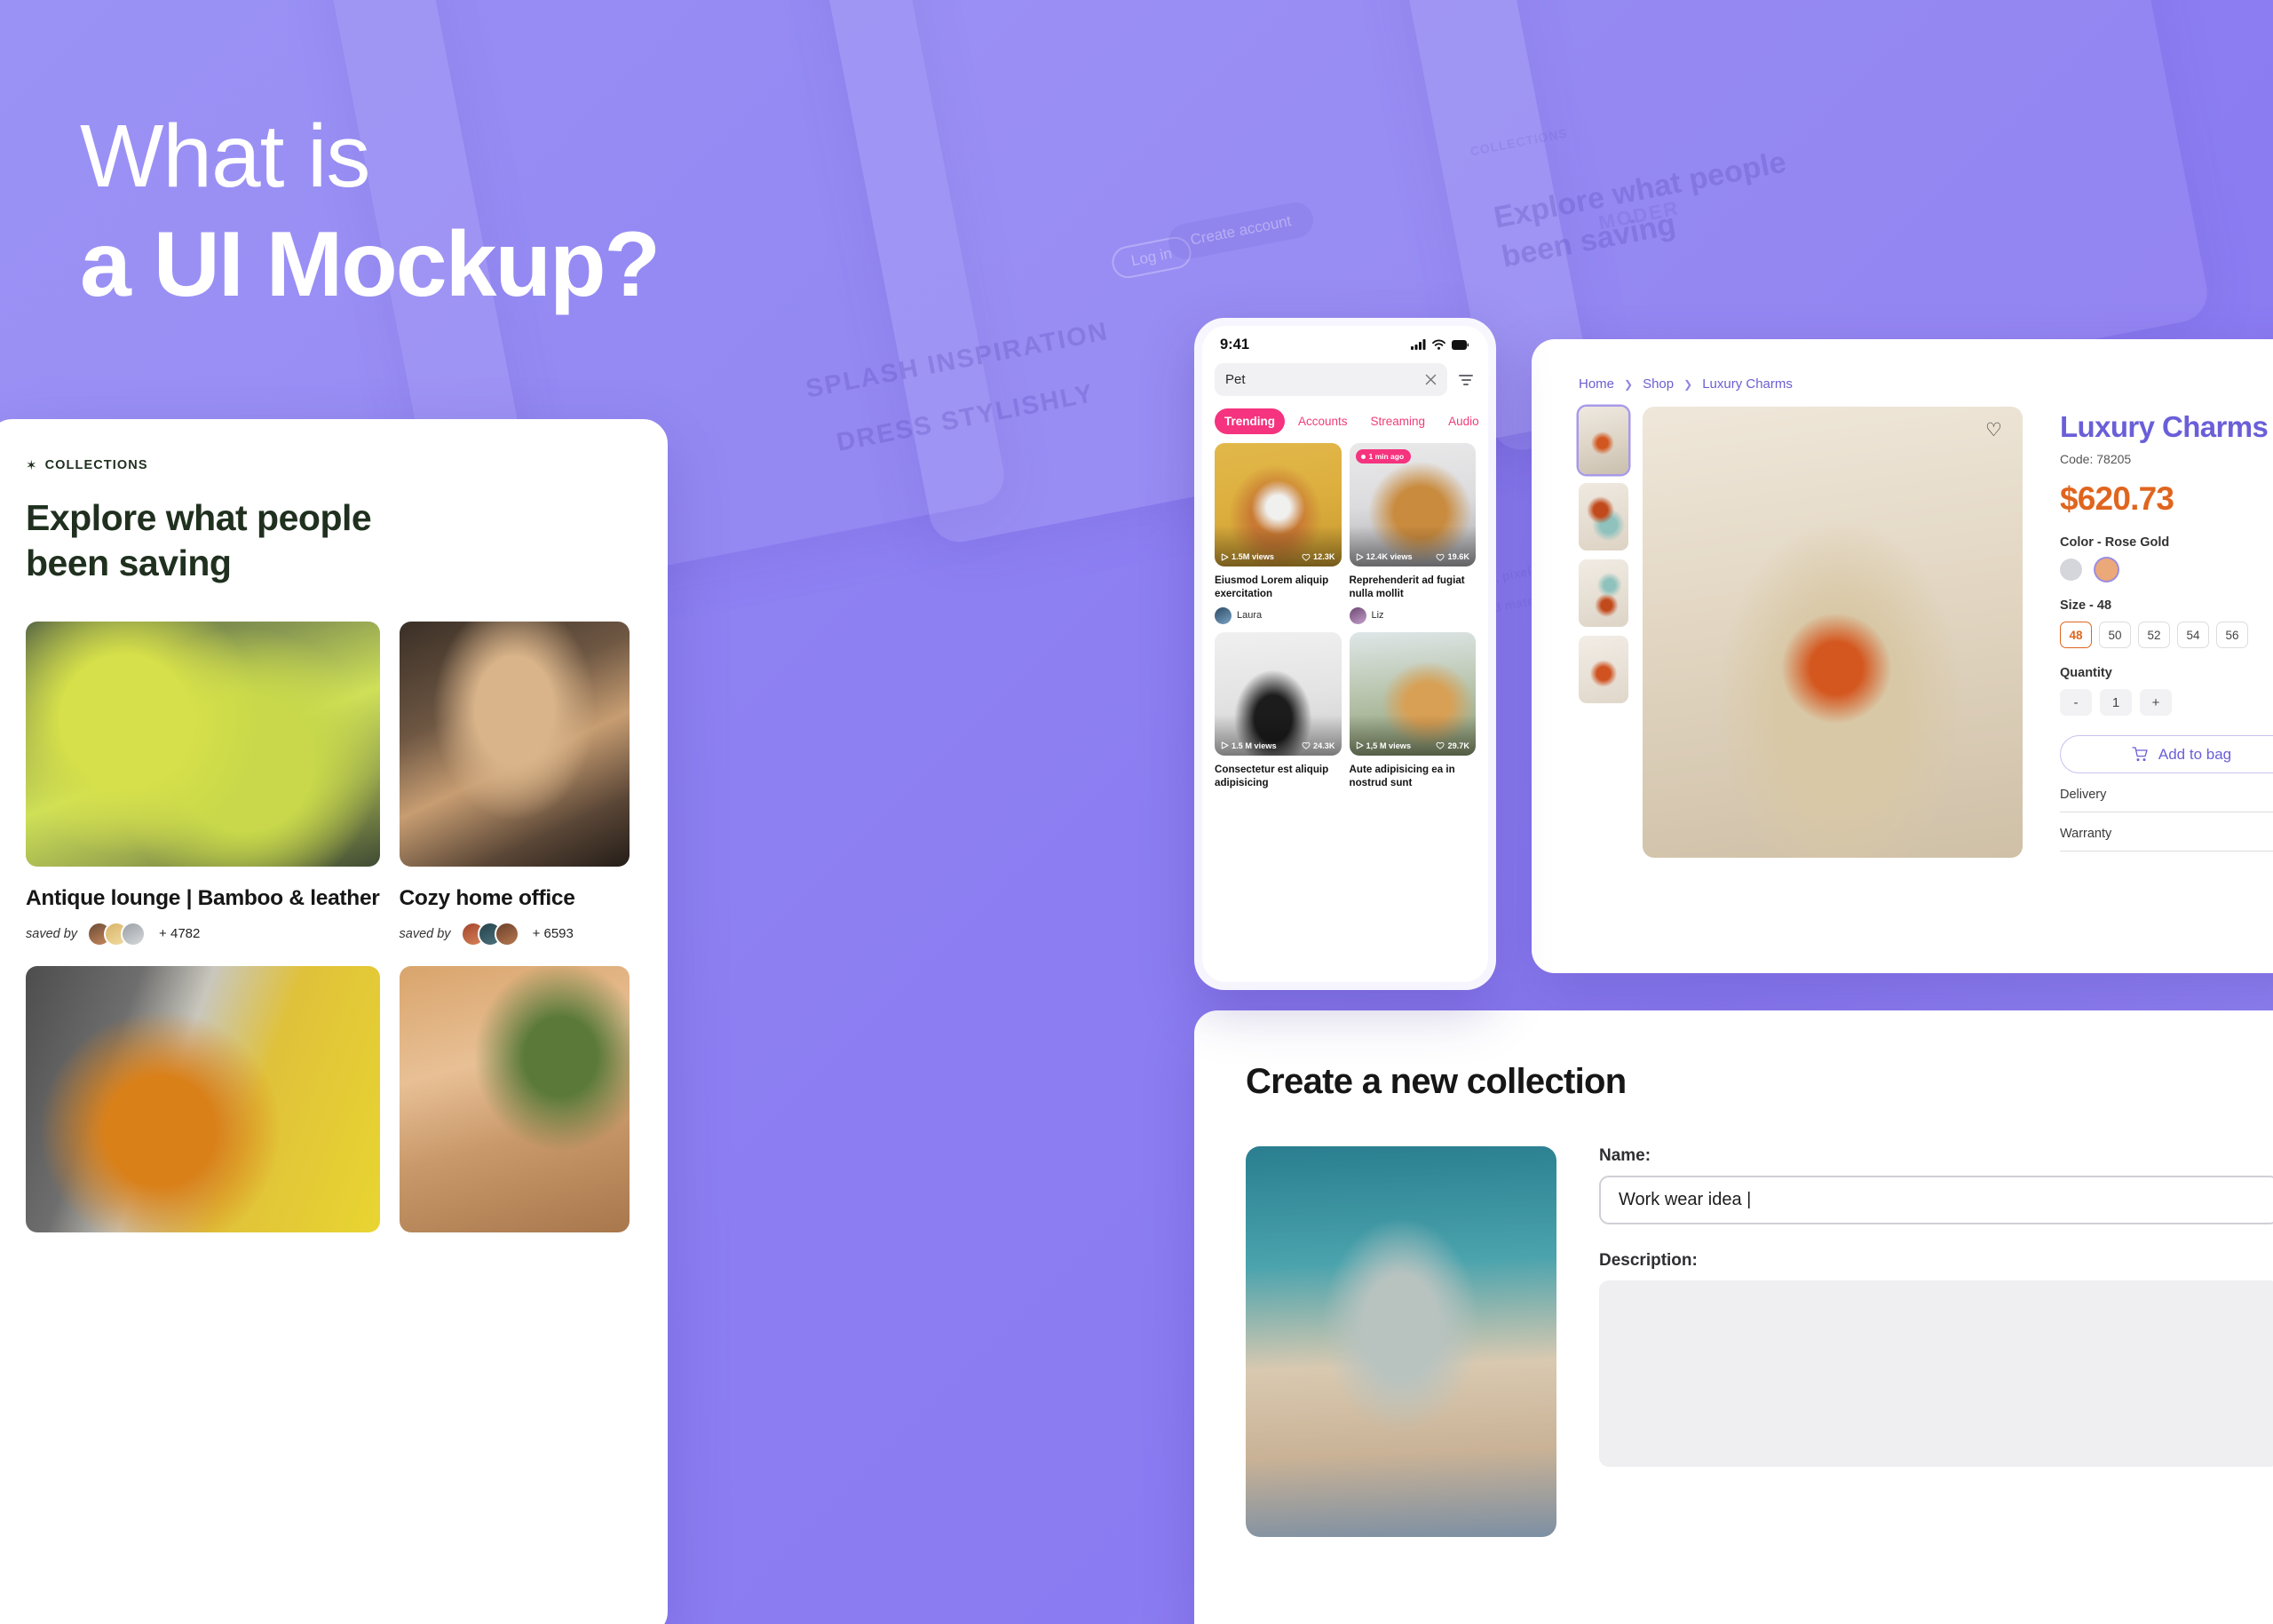 This screenshot has height=1624, width=2273. Describe the element at coordinates (1596, 384) in the screenshot. I see `breadcrumb-home: Home` at that location.